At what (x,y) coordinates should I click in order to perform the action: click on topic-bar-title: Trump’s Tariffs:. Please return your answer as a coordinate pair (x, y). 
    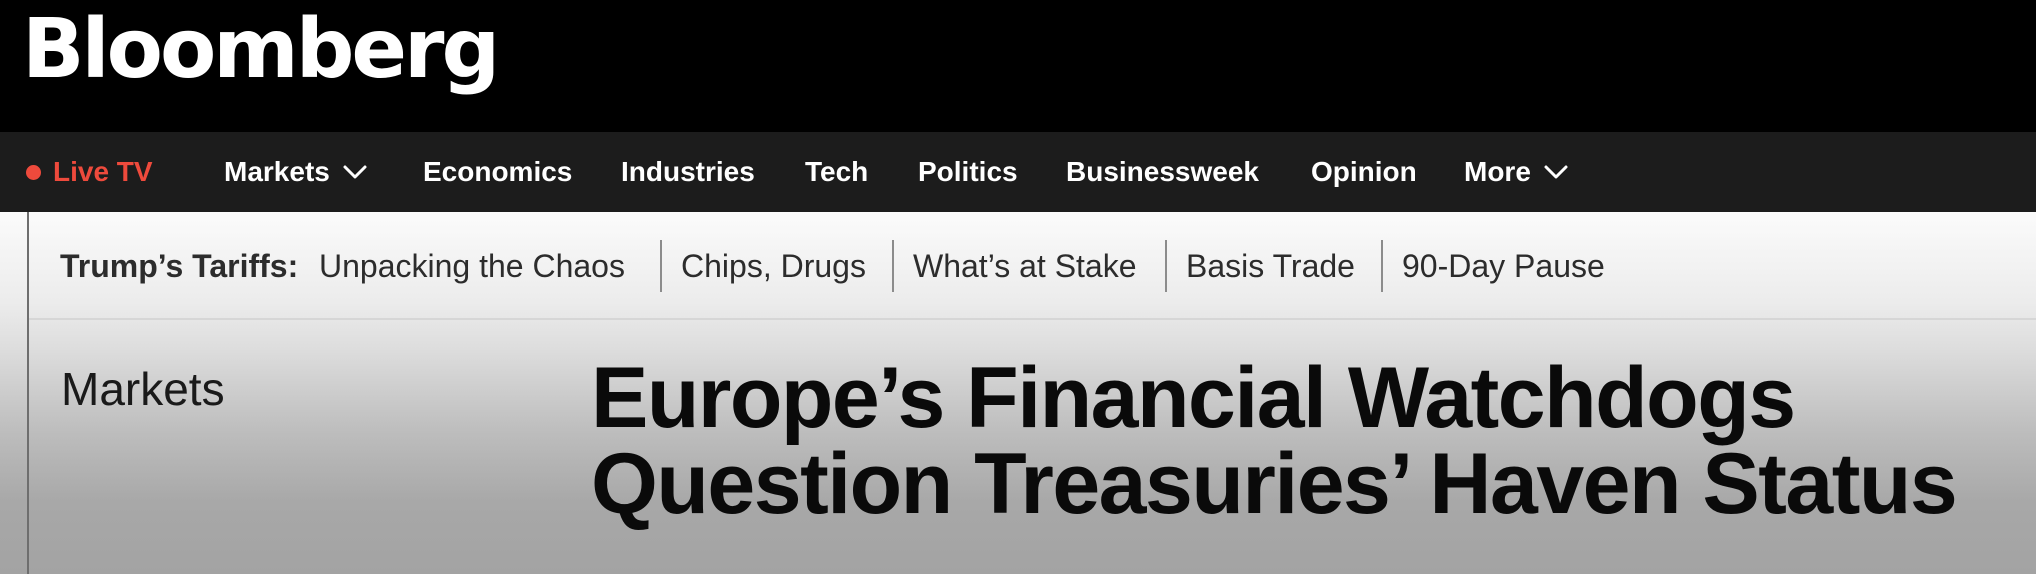
    Looking at the image, I should click on (179, 266).